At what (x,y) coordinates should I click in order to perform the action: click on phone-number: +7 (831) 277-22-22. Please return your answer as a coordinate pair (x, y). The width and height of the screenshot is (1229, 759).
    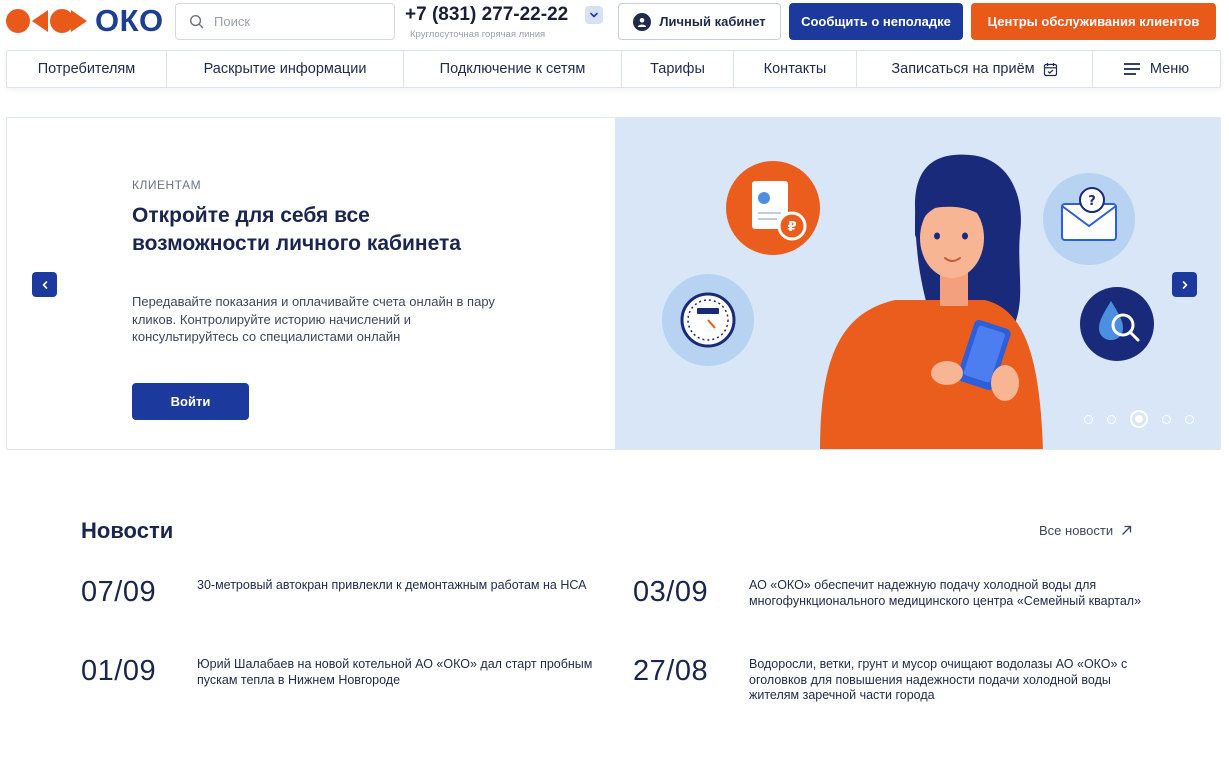
    Looking at the image, I should click on (492, 15).